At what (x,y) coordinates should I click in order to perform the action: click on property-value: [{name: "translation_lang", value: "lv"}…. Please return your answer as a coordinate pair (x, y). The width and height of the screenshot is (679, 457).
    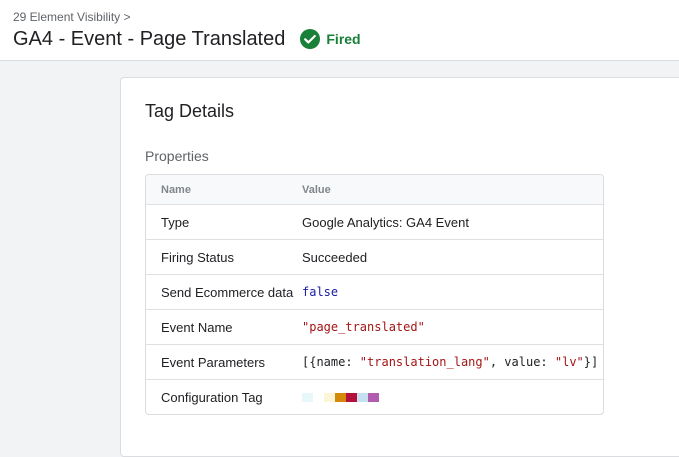
    Looking at the image, I should click on (450, 362).